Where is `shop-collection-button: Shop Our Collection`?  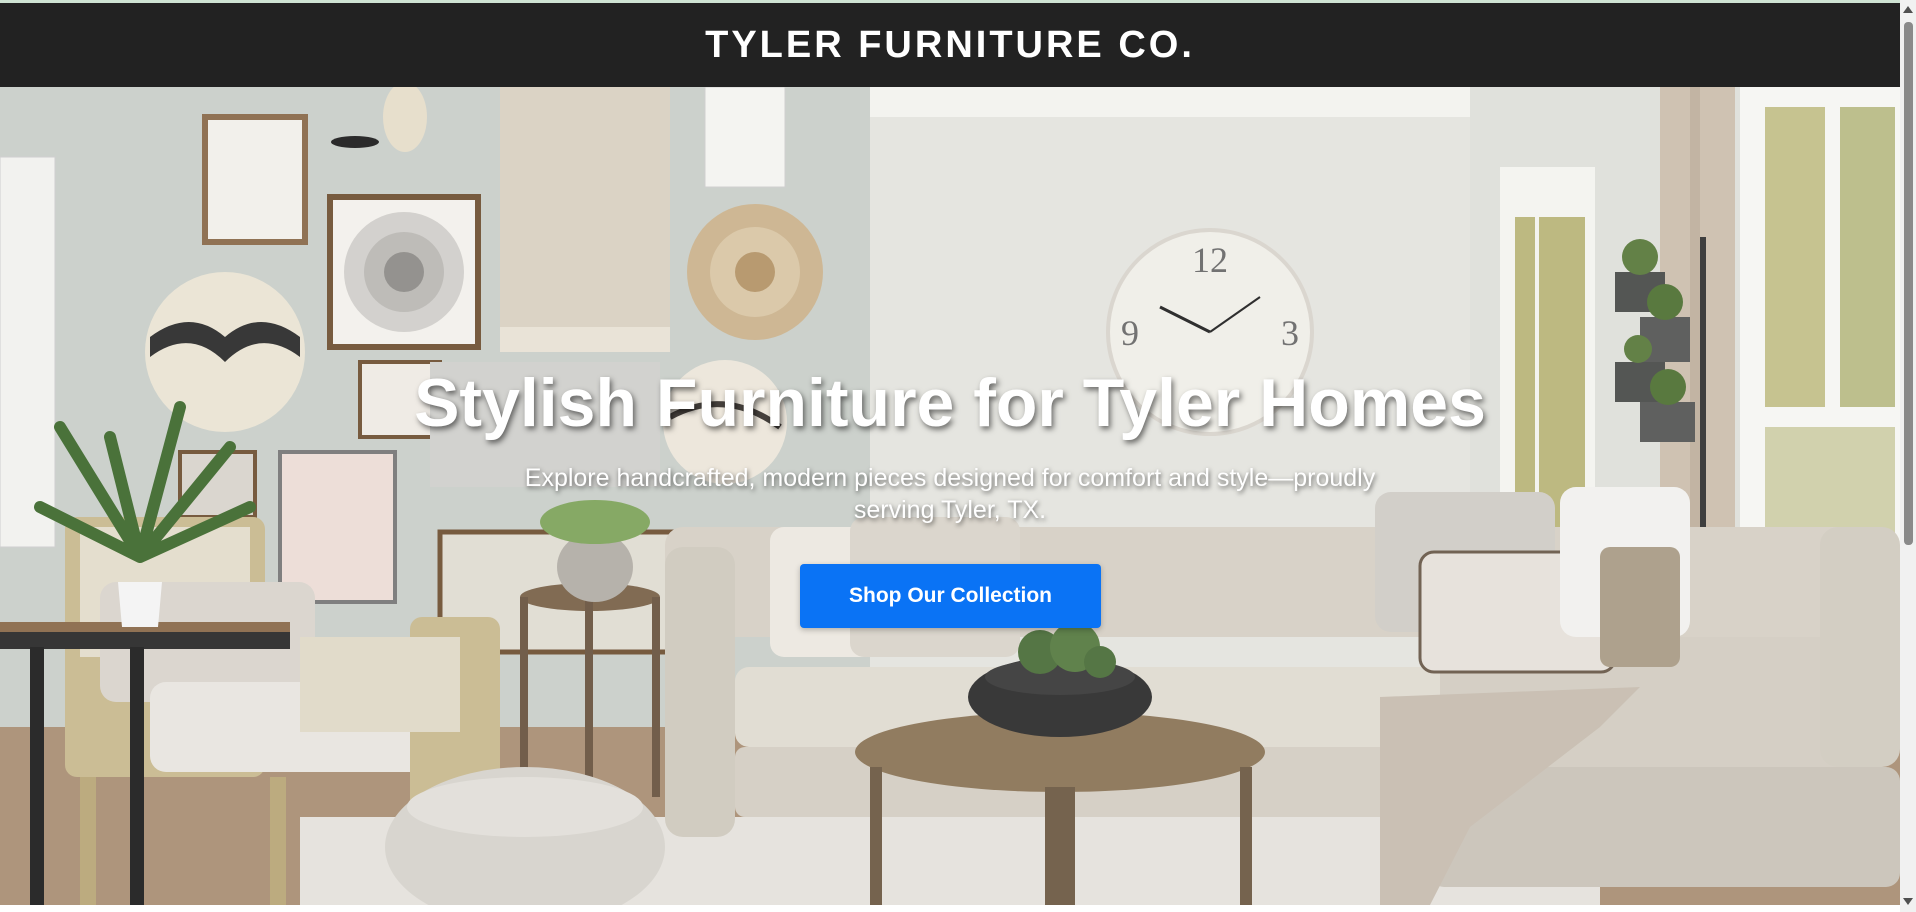 shop-collection-button: Shop Our Collection is located at coordinates (950, 596).